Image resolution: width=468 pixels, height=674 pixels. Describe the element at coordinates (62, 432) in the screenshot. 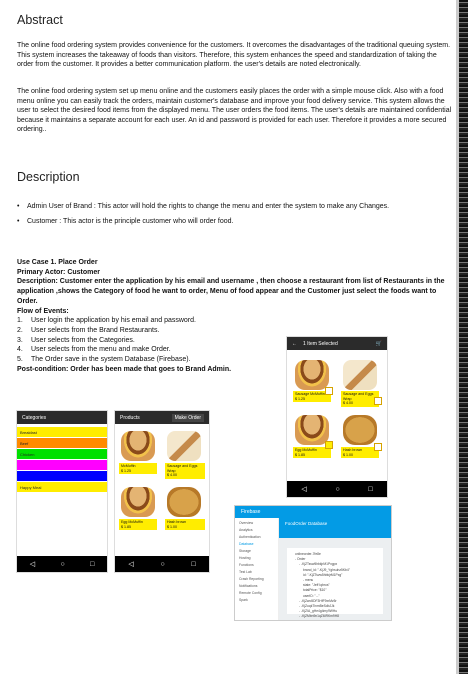

I see `category-item: Breakfast` at that location.